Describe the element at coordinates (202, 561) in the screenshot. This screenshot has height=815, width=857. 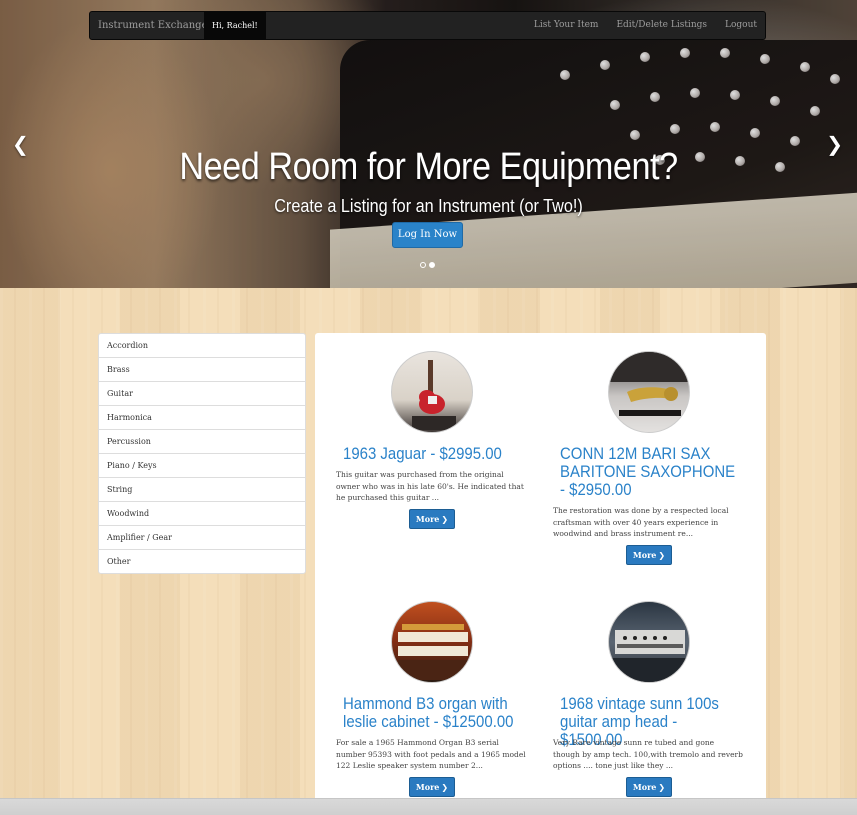
I see `category-other: Other` at that location.